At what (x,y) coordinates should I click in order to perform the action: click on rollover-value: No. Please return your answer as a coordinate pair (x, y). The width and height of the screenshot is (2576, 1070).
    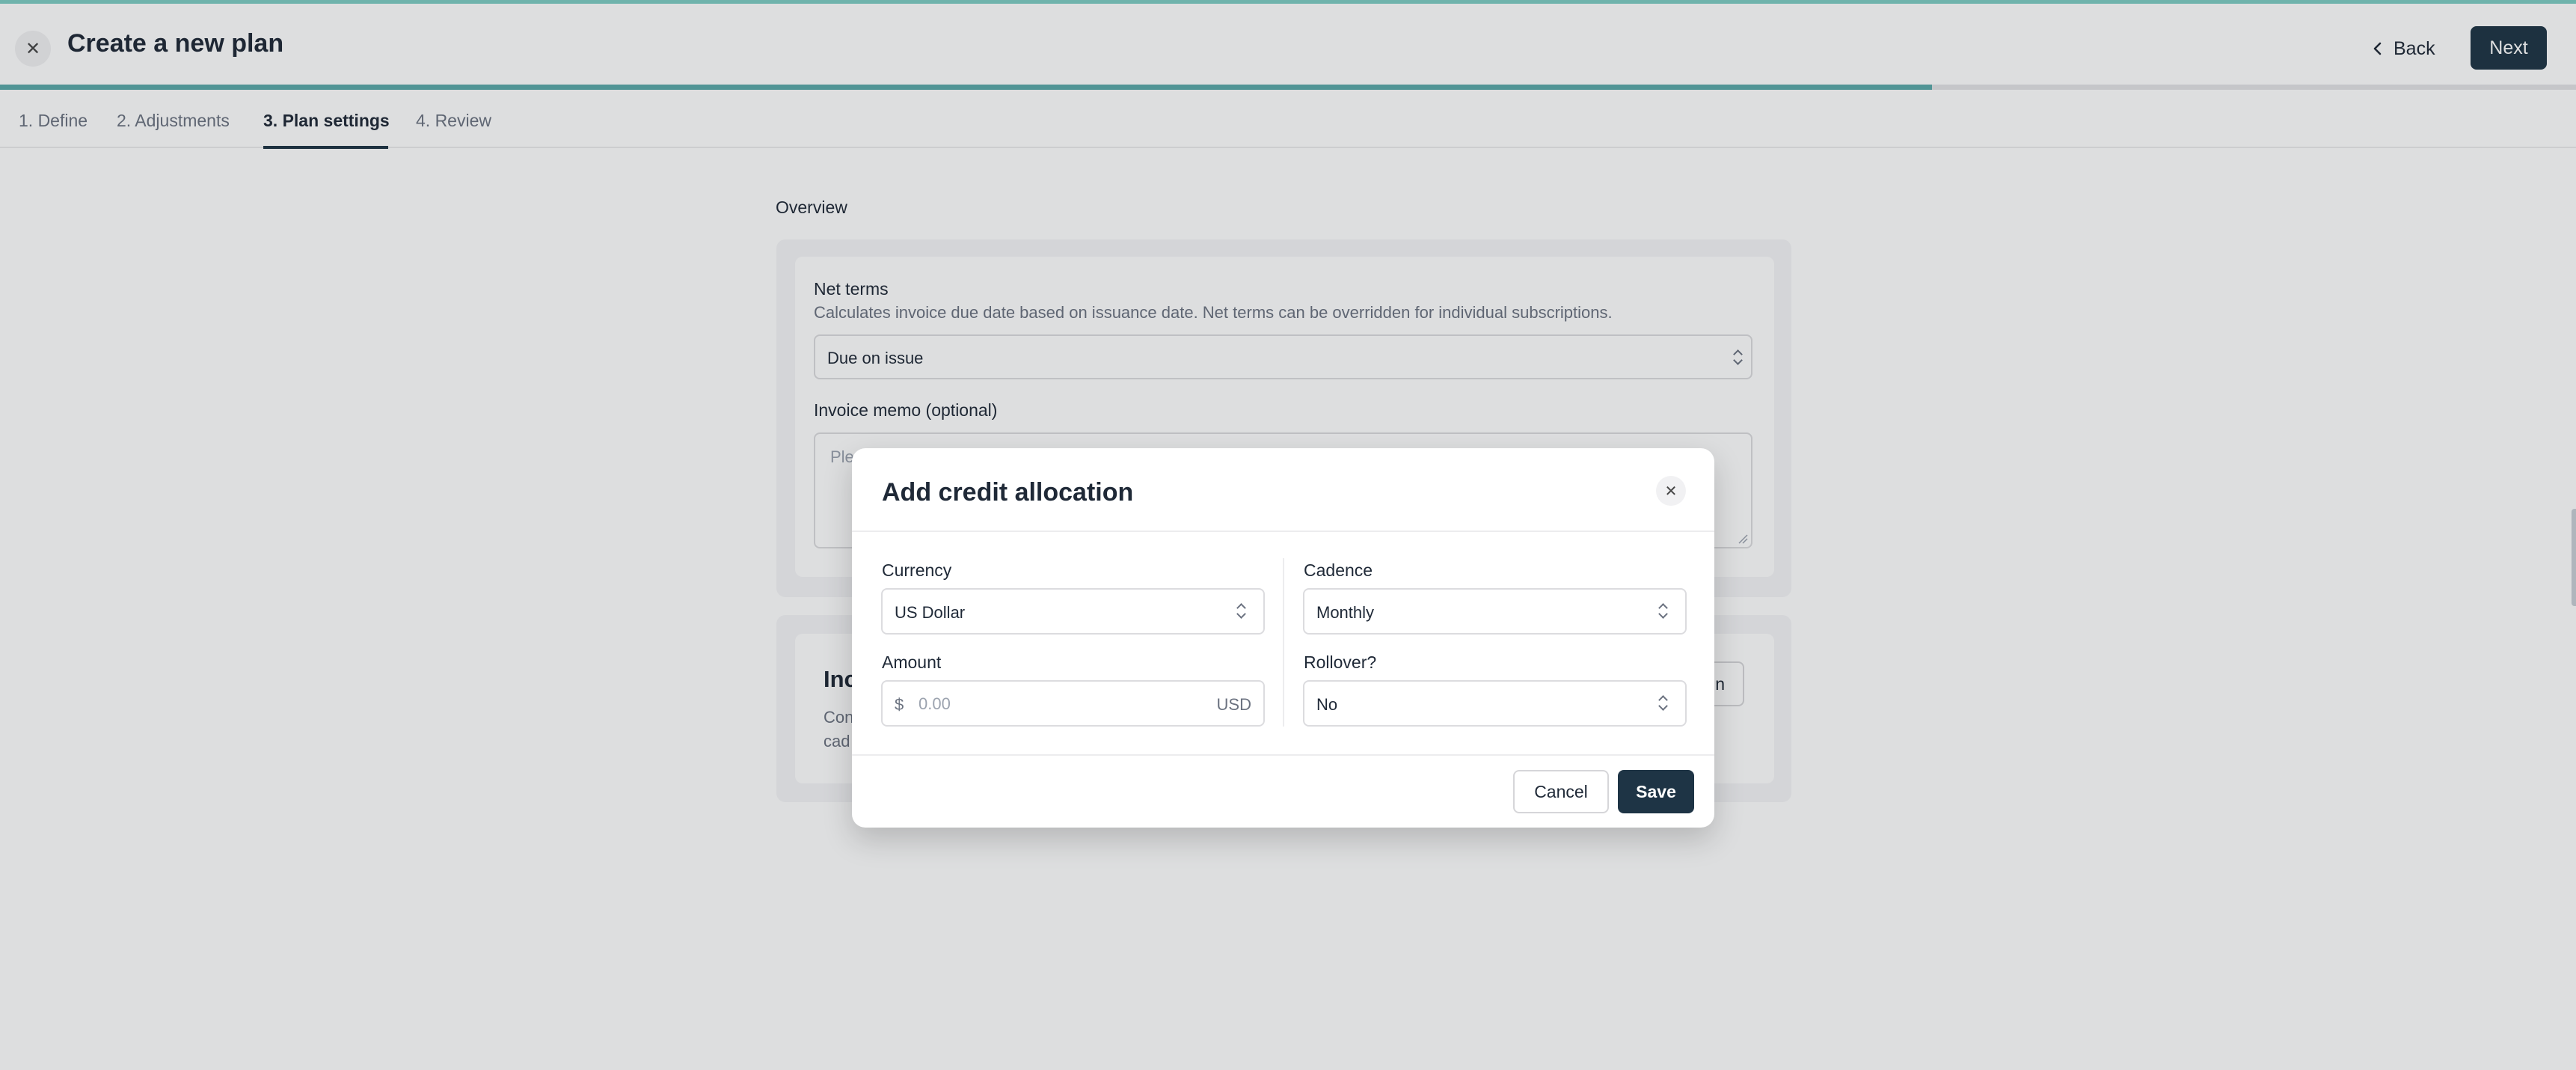
    Looking at the image, I should click on (1327, 704).